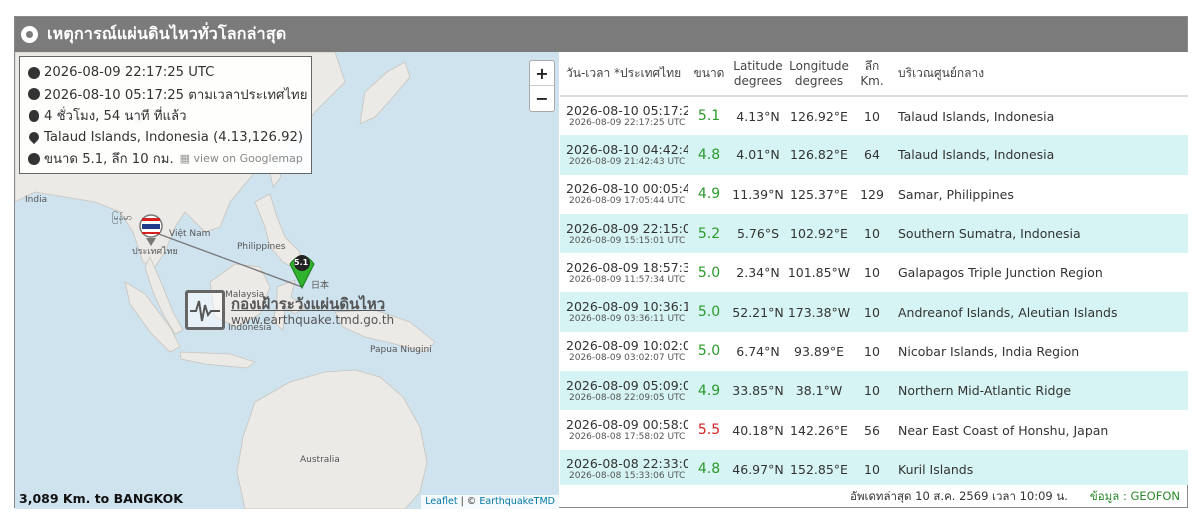 Image resolution: width=1200 pixels, height=520 pixels. What do you see at coordinates (627, 267) in the screenshot?
I see `cell-local-time: 2026-08-09 18:57:34` at bounding box center [627, 267].